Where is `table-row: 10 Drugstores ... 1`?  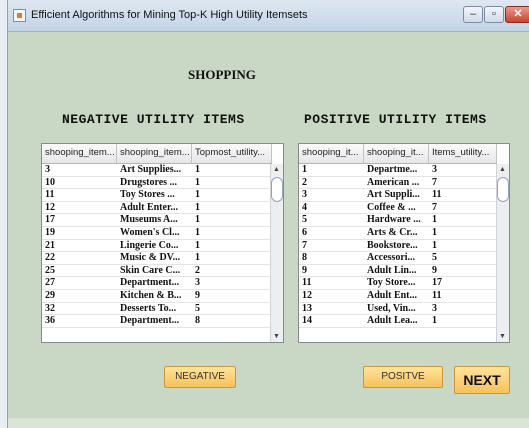
table-row: 10 Drugstores ... 1 is located at coordinates (157, 183).